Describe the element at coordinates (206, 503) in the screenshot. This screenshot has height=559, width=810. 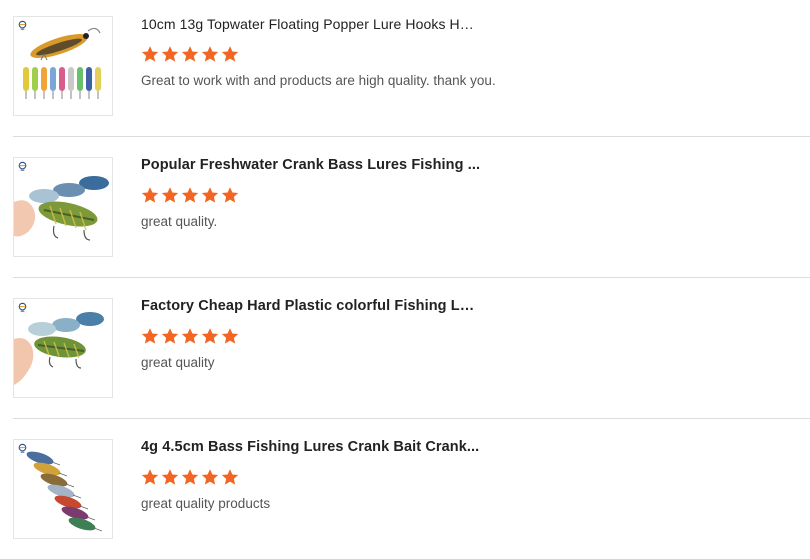
I see `review-comment: great quality products` at that location.